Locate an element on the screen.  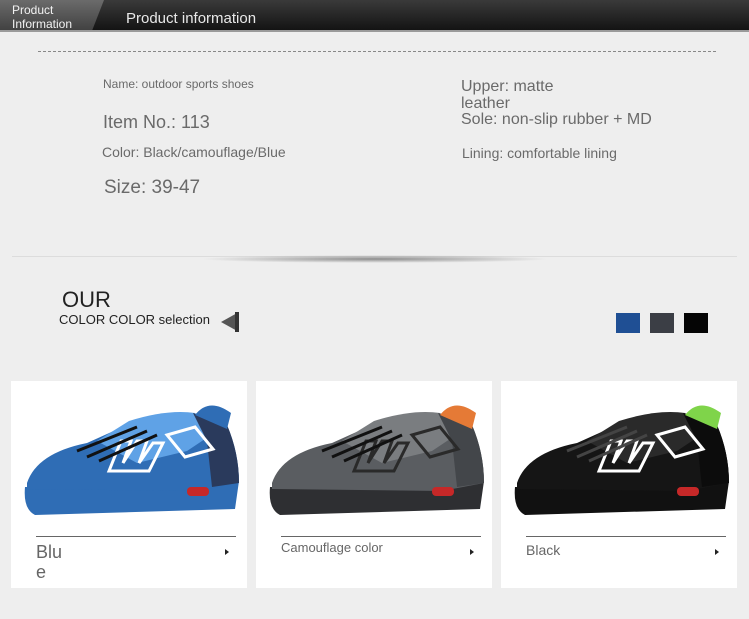
card-label: Black is located at coordinates (543, 550).